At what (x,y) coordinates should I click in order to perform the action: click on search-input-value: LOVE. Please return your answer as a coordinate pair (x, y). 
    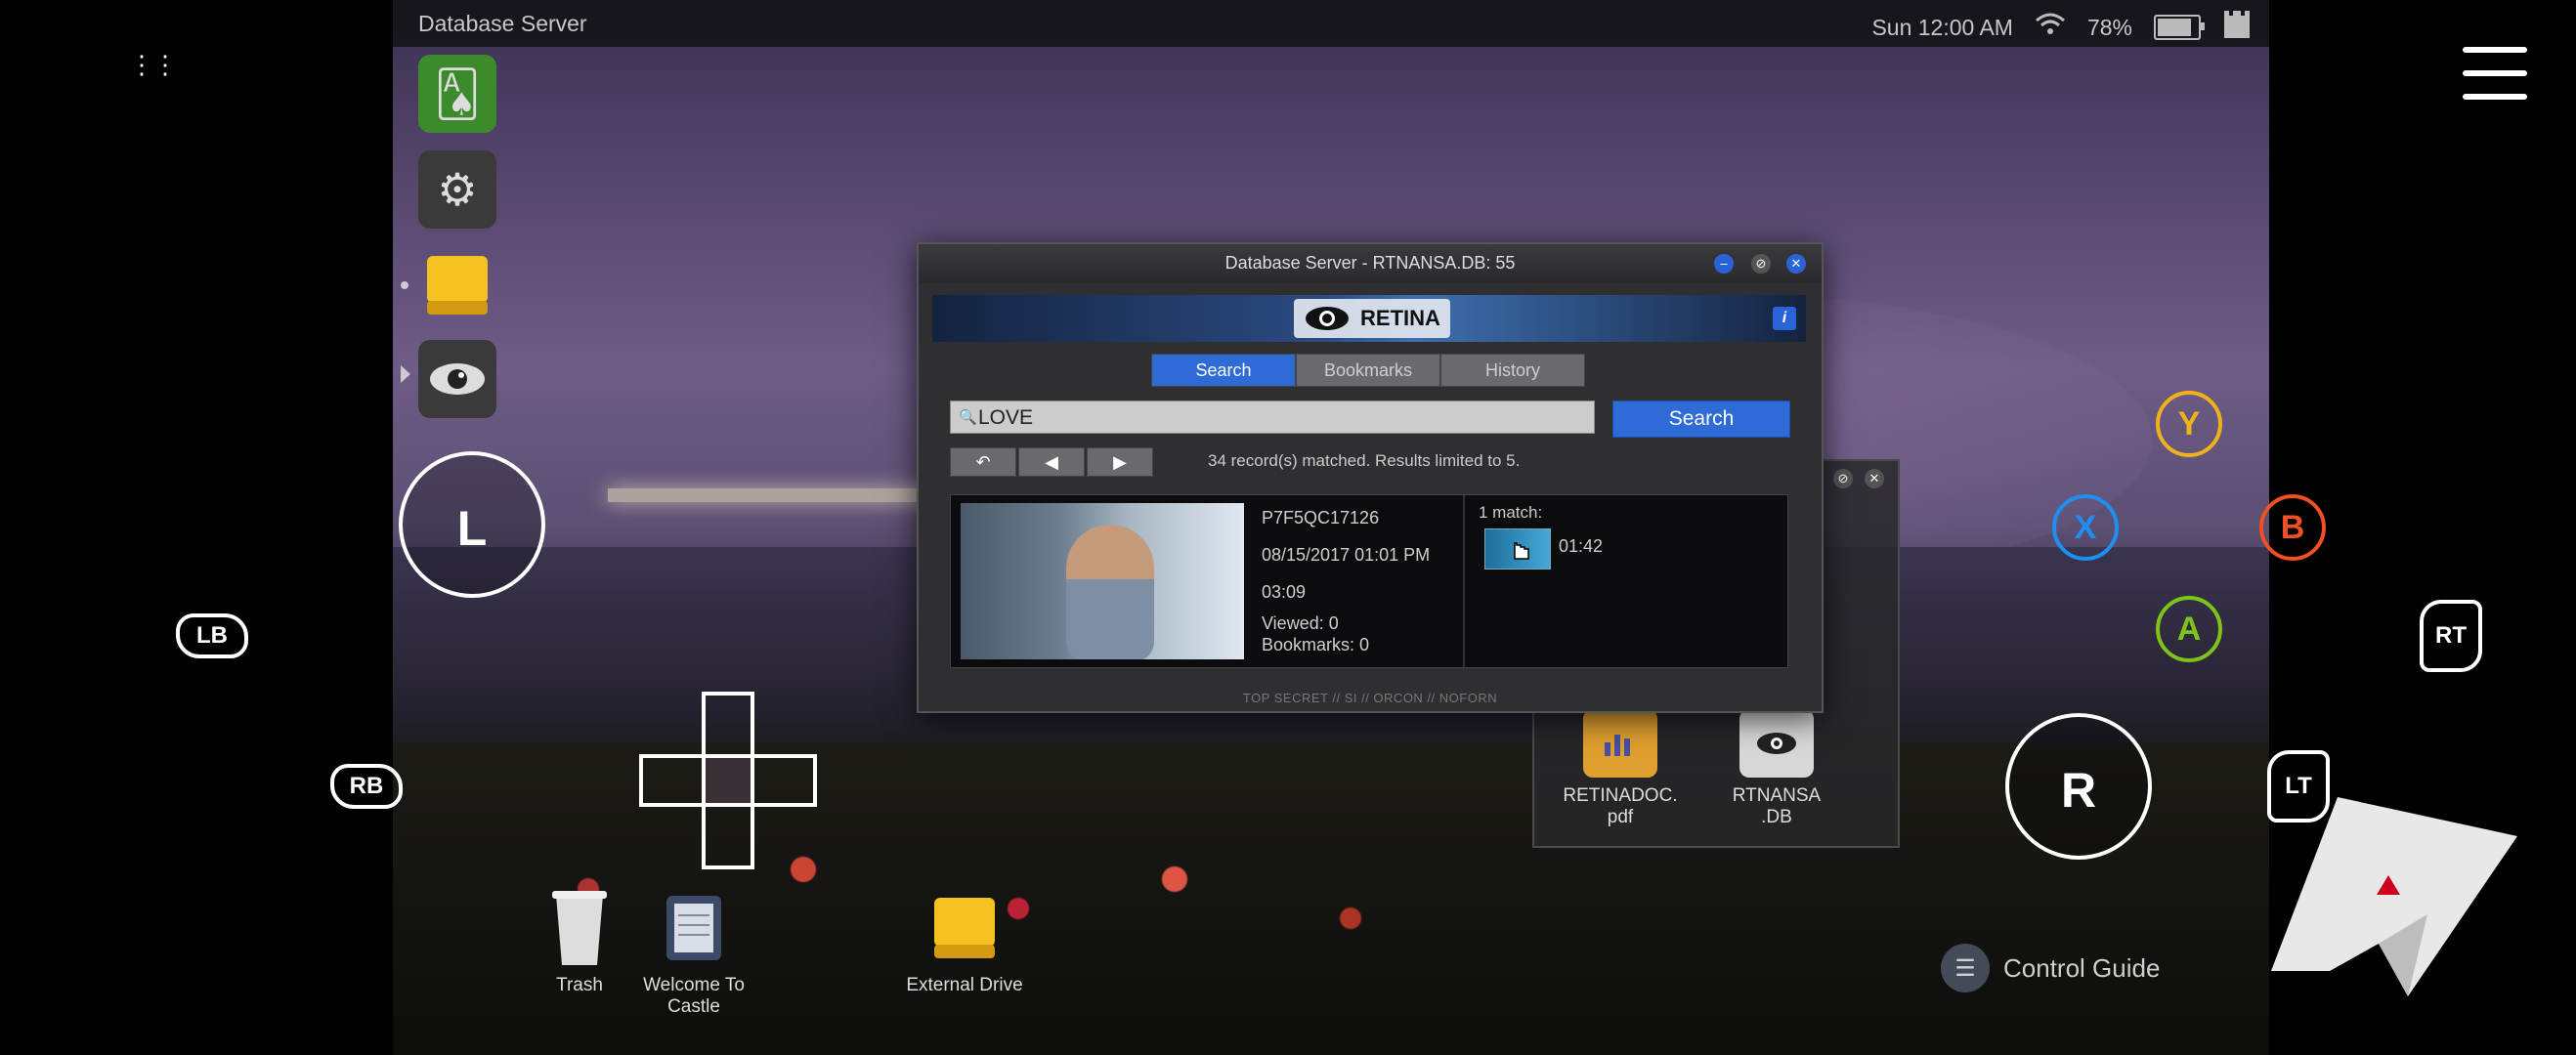
    Looking at the image, I should click on (1006, 417).